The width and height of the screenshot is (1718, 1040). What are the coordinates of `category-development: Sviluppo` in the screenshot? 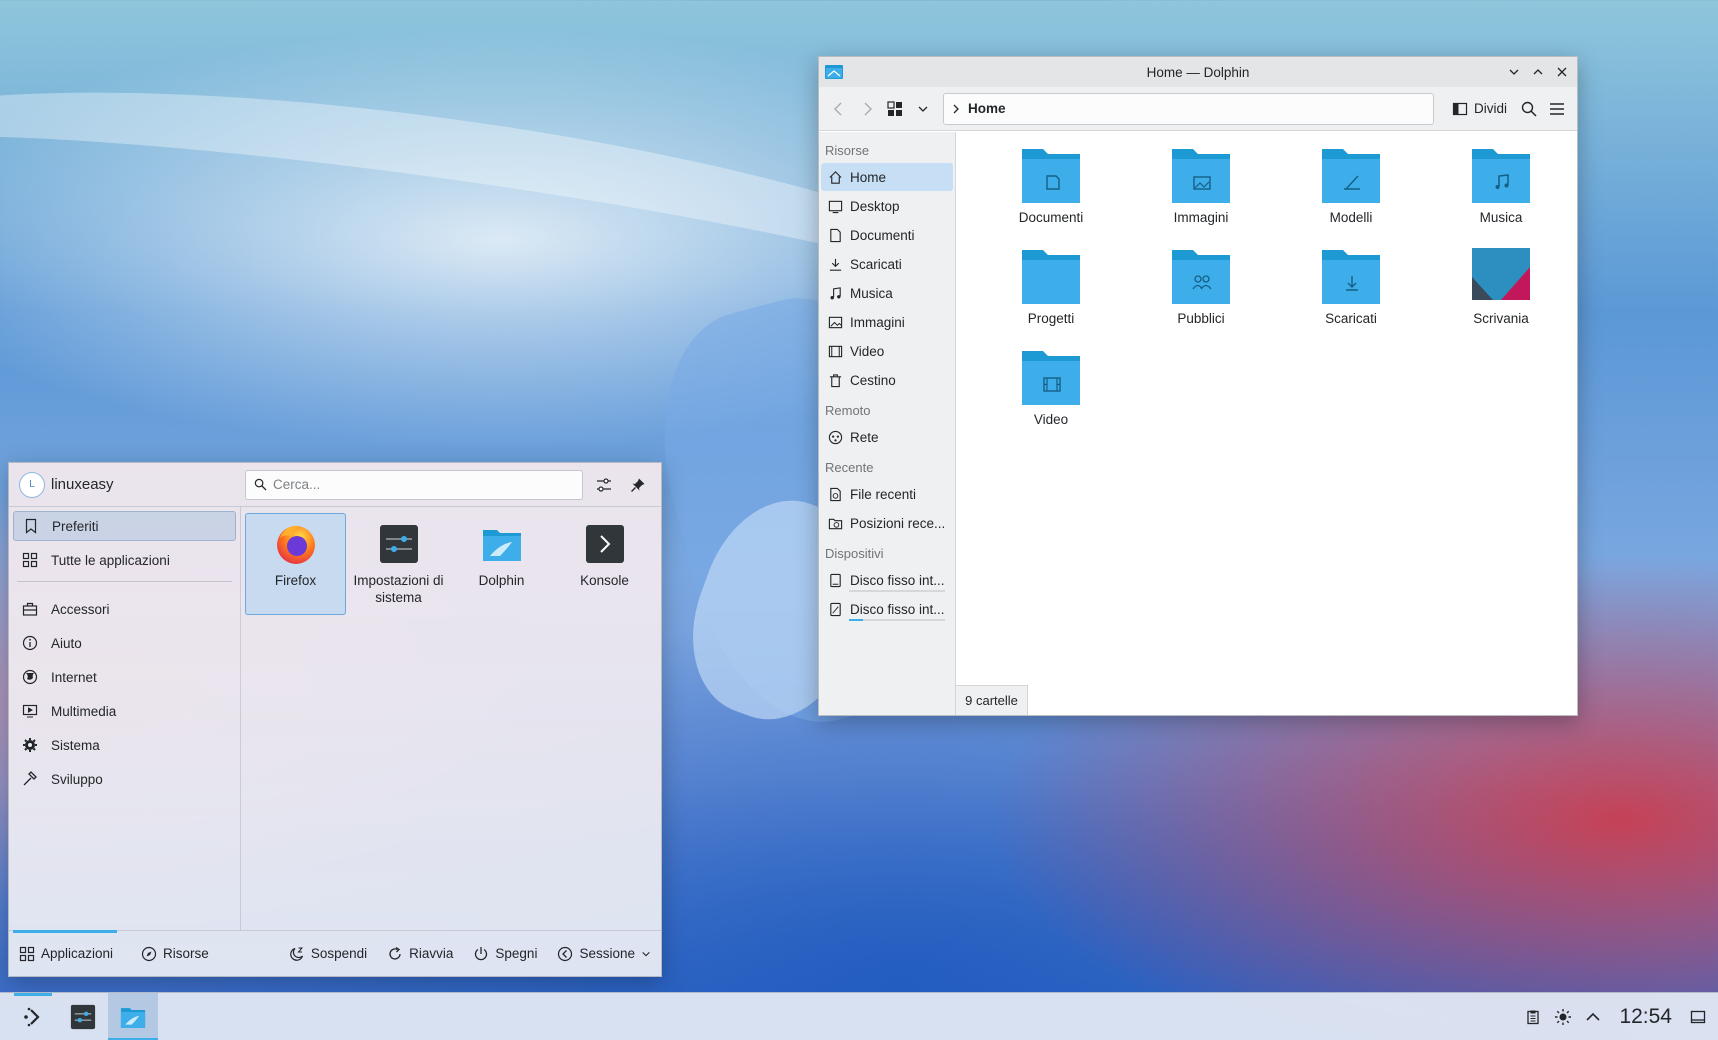 It's located at (124, 779).